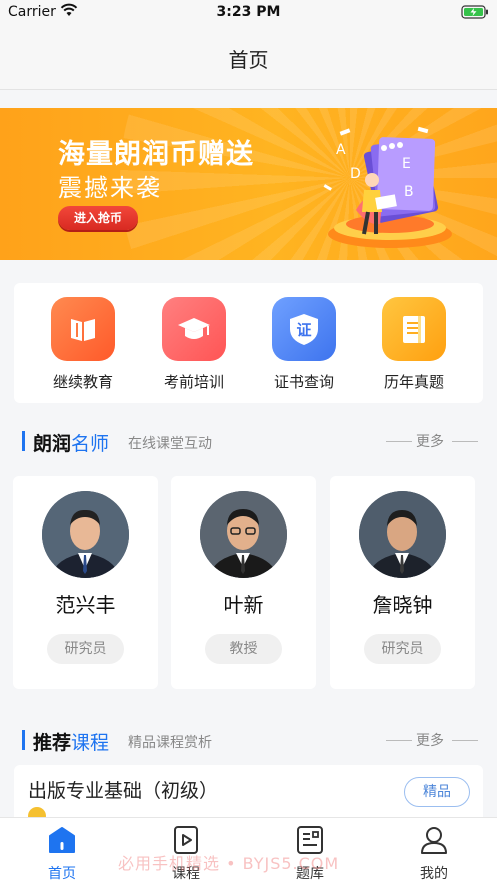  What do you see at coordinates (402, 605) in the screenshot?
I see `teacher-name: 詹晓钟` at bounding box center [402, 605].